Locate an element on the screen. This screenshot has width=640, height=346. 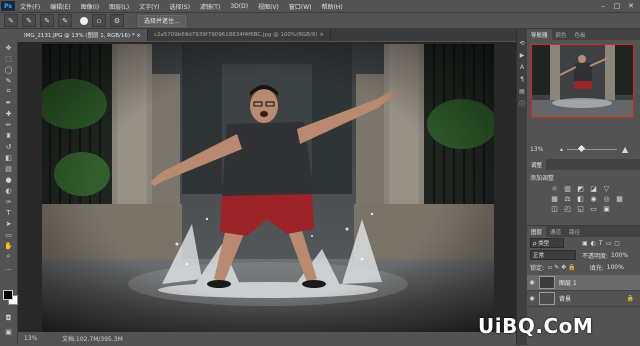
blend-mode-dropdown: 正常 is located at coordinates (553, 255).